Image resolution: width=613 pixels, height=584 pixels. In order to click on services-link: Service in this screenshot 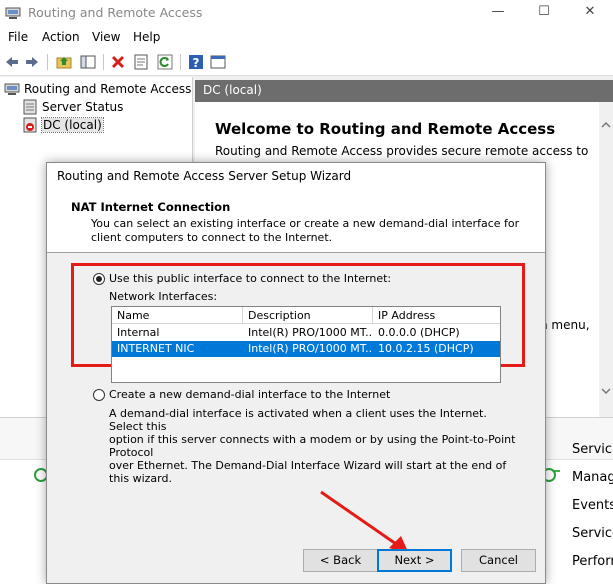, I will do `click(592, 533)`.